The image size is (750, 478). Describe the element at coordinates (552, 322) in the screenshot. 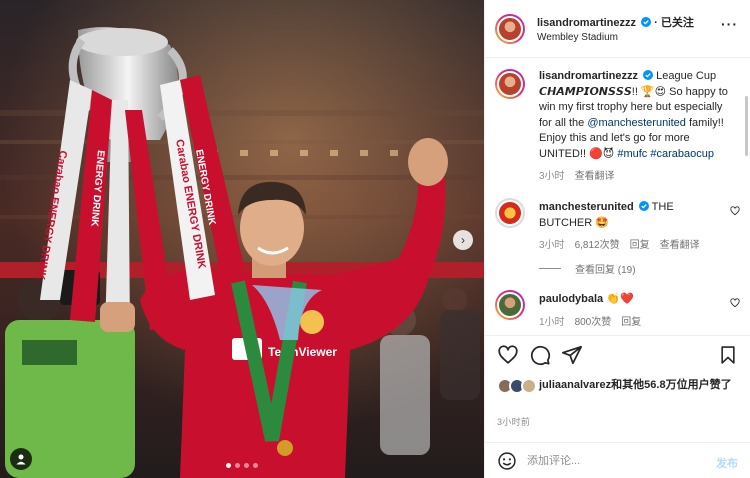

I see `comment-time: 1小时` at that location.